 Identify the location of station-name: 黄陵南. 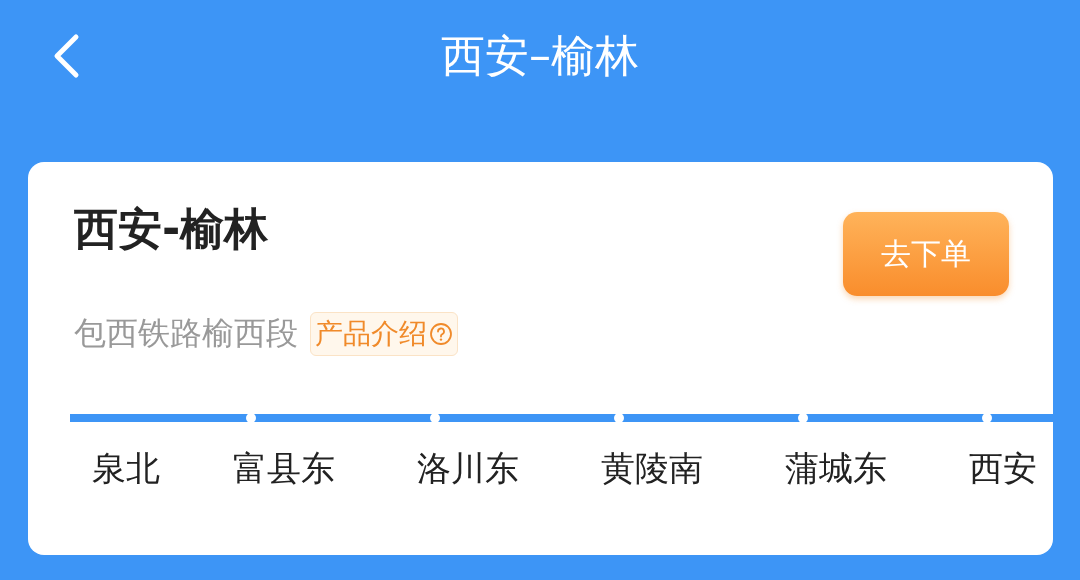
(652, 468).